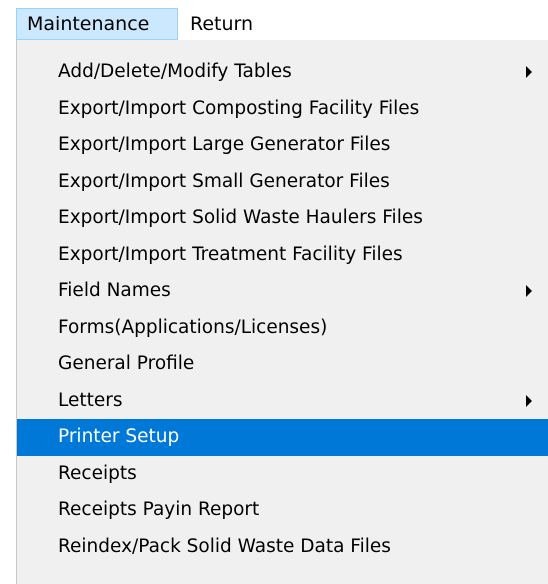  I want to click on menu-item-label: Printer Setup, so click(119, 436).